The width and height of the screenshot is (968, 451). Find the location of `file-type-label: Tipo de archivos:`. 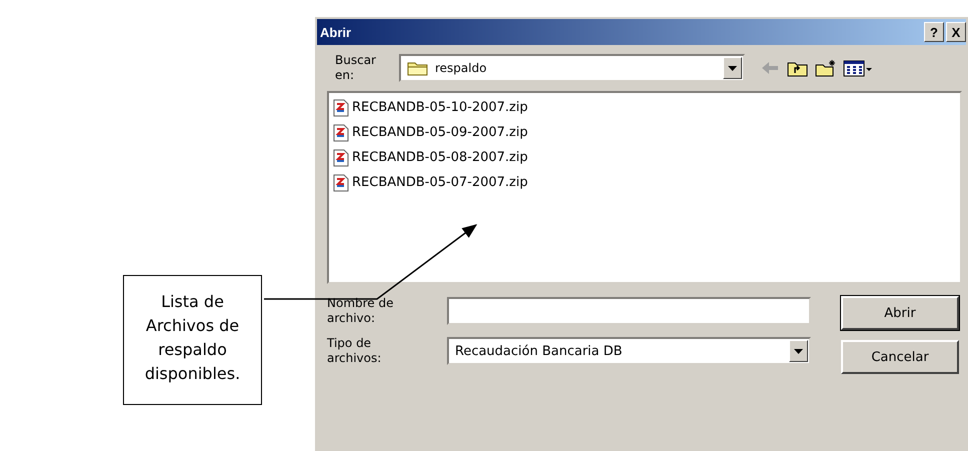

file-type-label: Tipo de archivos: is located at coordinates (354, 351).